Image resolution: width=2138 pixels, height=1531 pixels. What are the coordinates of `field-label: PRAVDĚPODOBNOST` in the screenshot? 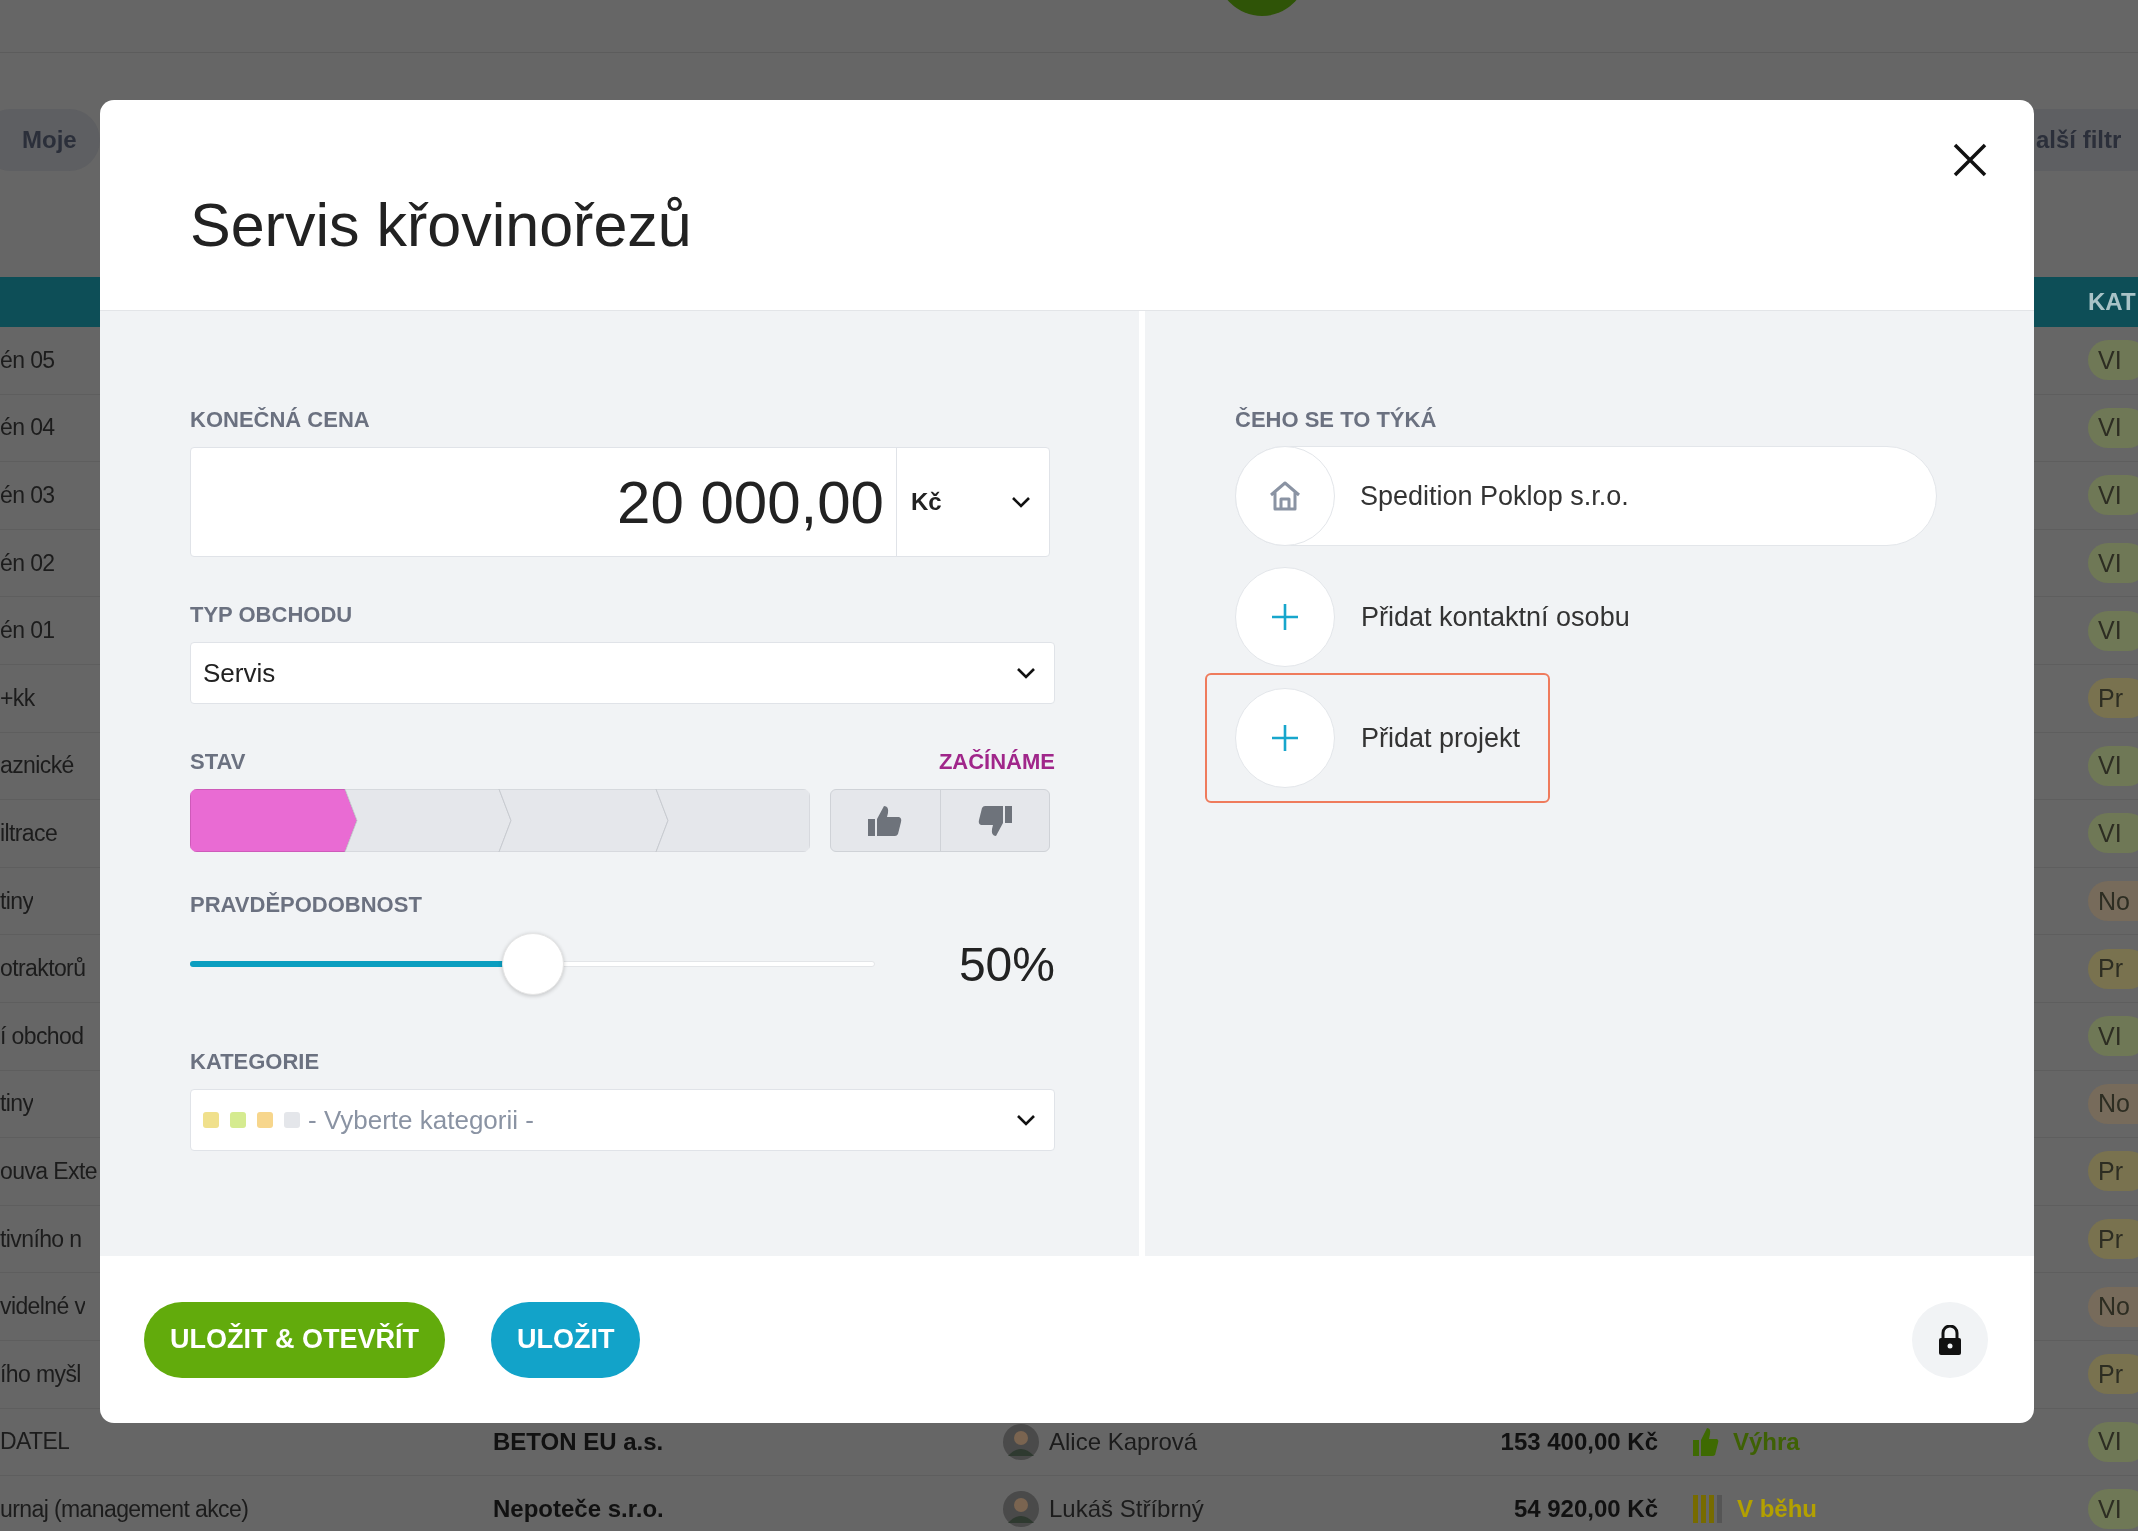 It's located at (306, 905).